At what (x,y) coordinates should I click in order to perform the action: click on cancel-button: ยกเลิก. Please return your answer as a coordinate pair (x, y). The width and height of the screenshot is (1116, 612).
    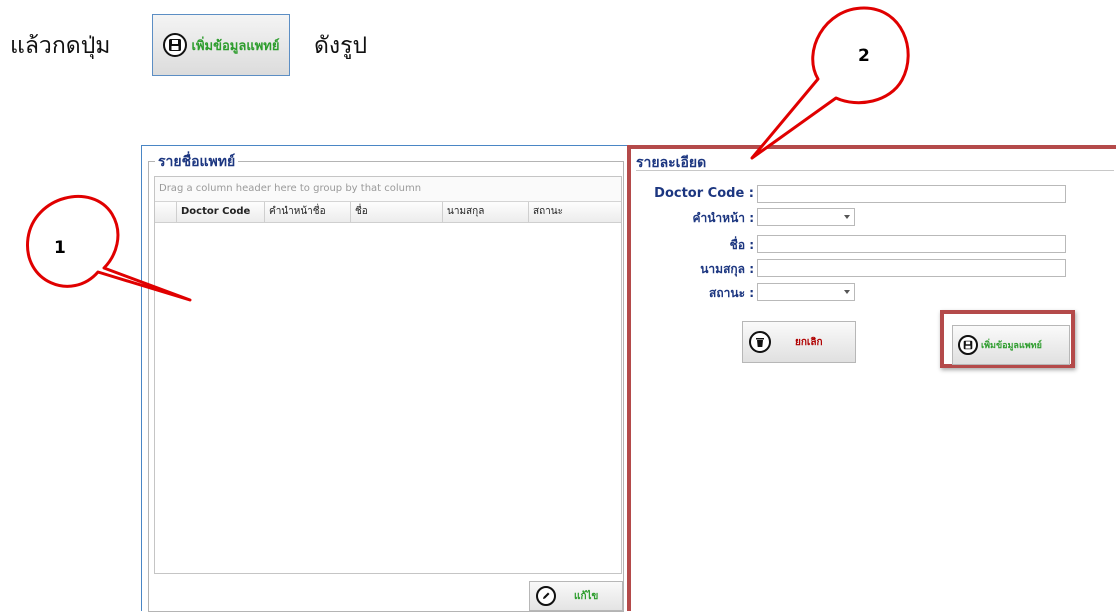
    Looking at the image, I should click on (799, 342).